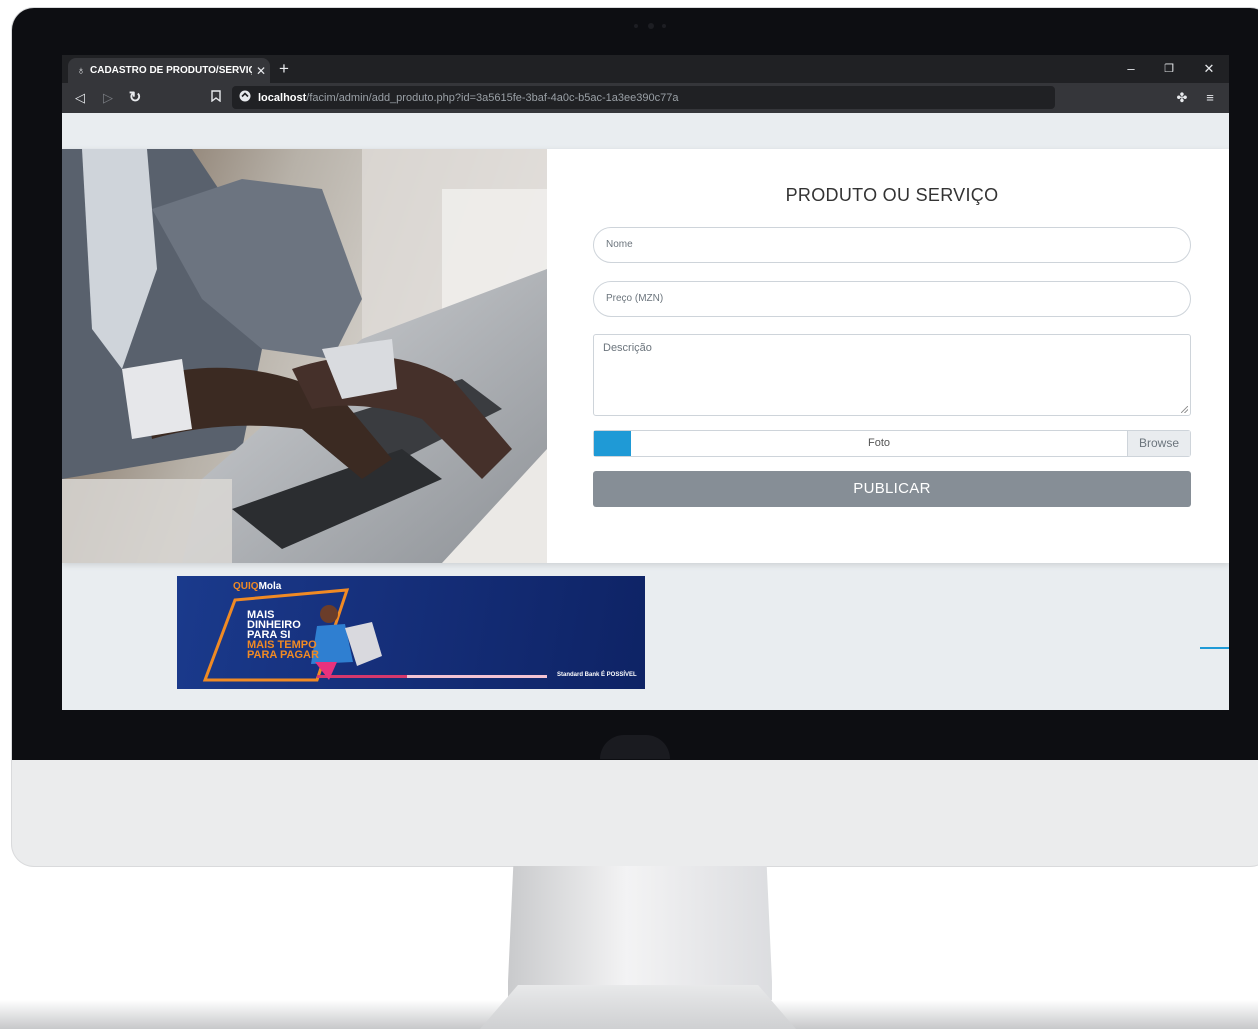 The width and height of the screenshot is (1258, 1029). What do you see at coordinates (80, 98) in the screenshot?
I see `back-icon: ◁` at bounding box center [80, 98].